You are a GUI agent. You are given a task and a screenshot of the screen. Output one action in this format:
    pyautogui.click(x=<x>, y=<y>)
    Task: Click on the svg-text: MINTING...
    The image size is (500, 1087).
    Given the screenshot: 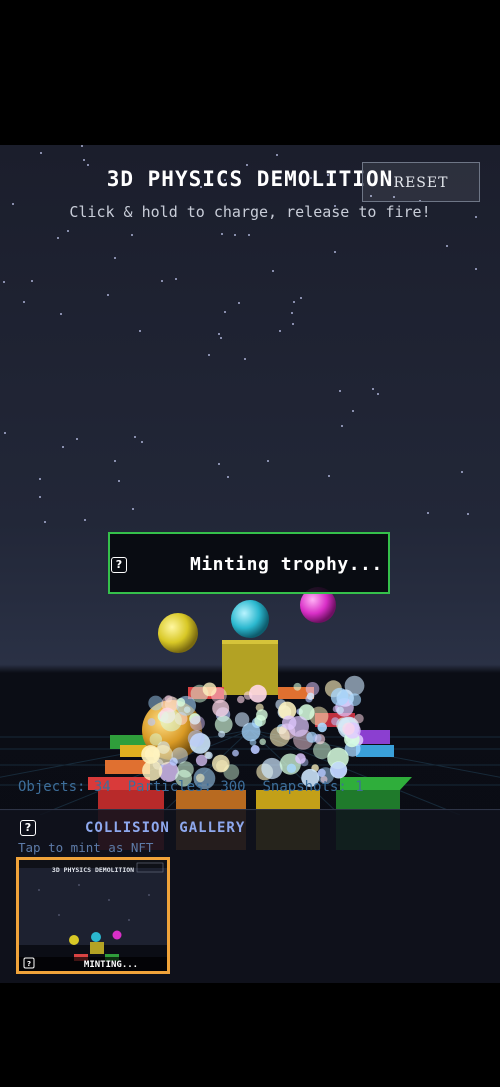 What is the action you would take?
    pyautogui.click(x=111, y=965)
    